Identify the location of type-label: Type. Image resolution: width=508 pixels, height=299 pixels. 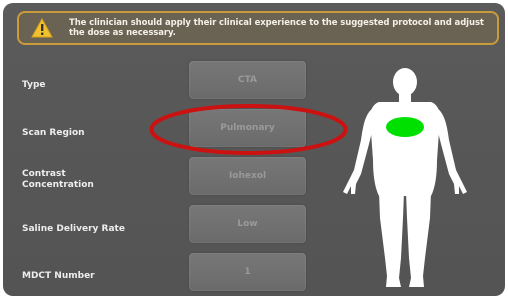
(34, 85).